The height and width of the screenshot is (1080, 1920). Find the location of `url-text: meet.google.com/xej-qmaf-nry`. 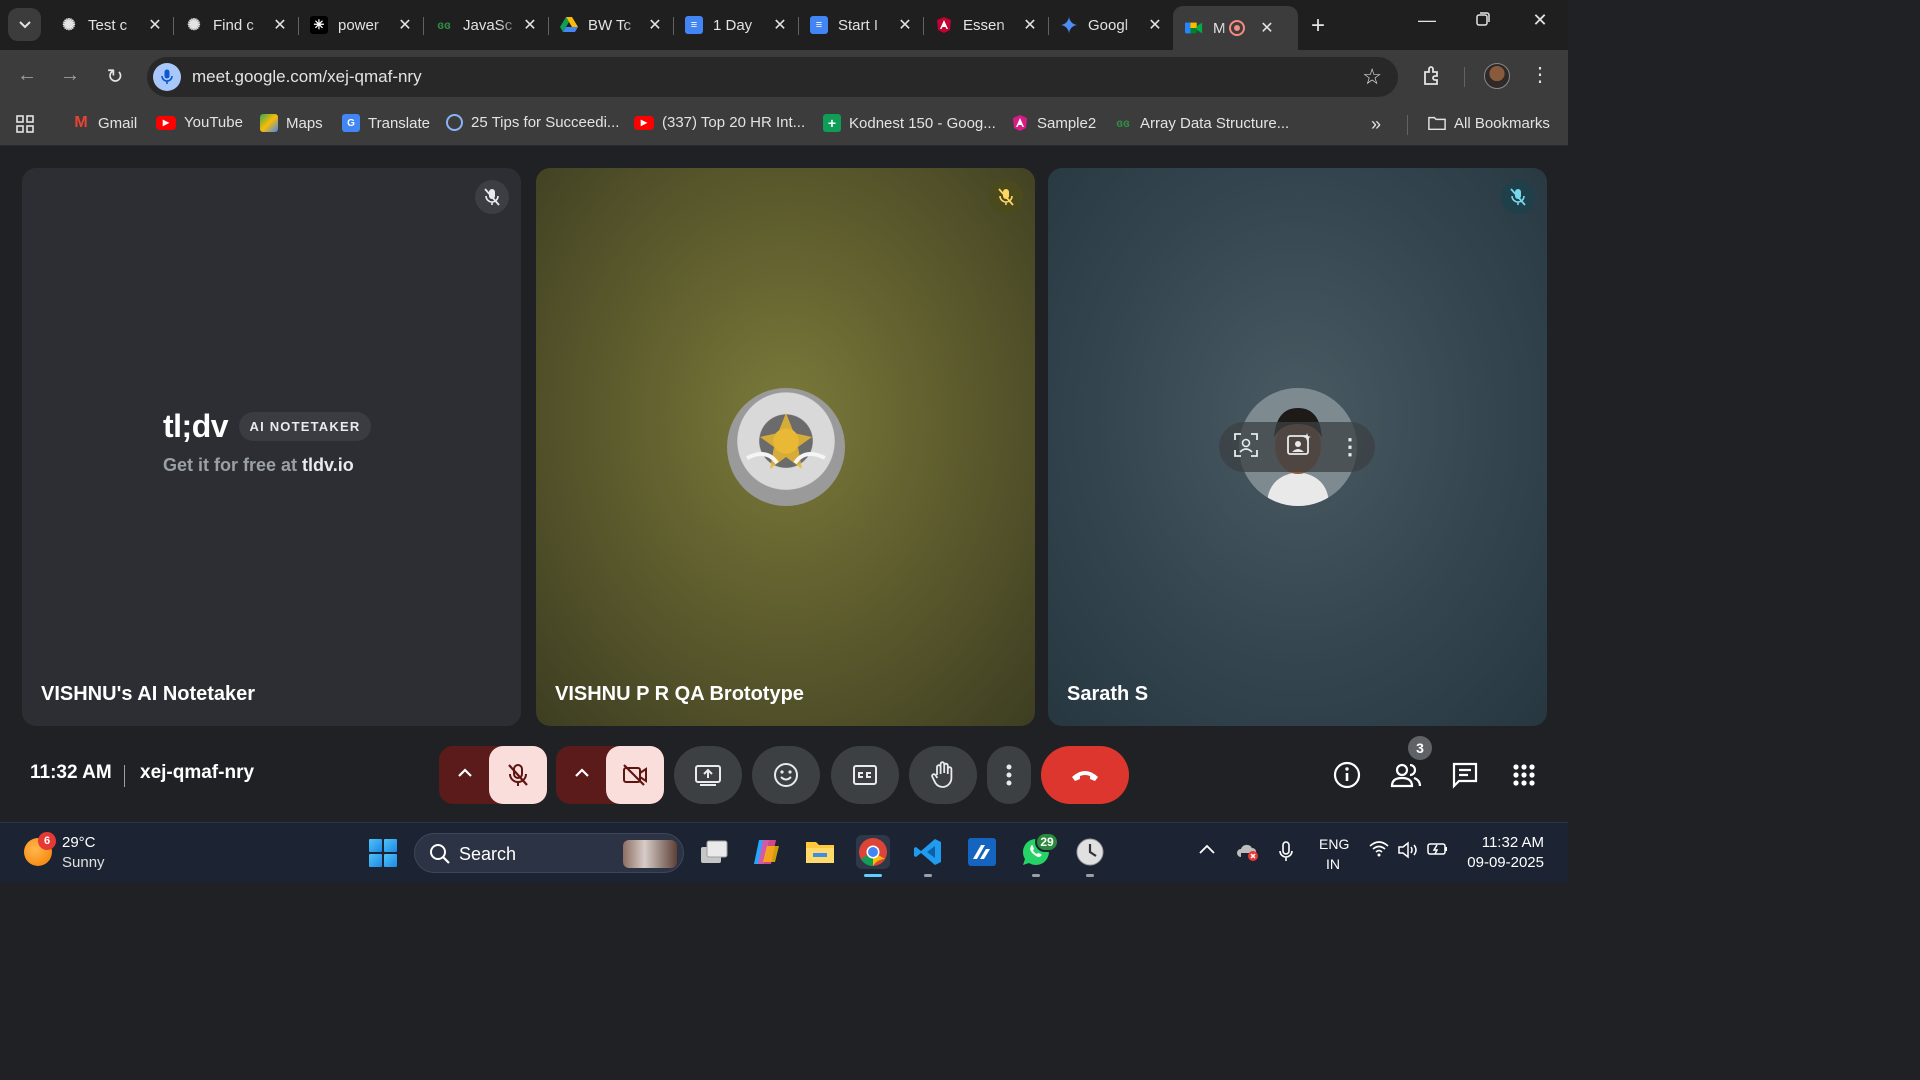

url-text: meet.google.com/xej-qmaf-nry is located at coordinates (307, 77).